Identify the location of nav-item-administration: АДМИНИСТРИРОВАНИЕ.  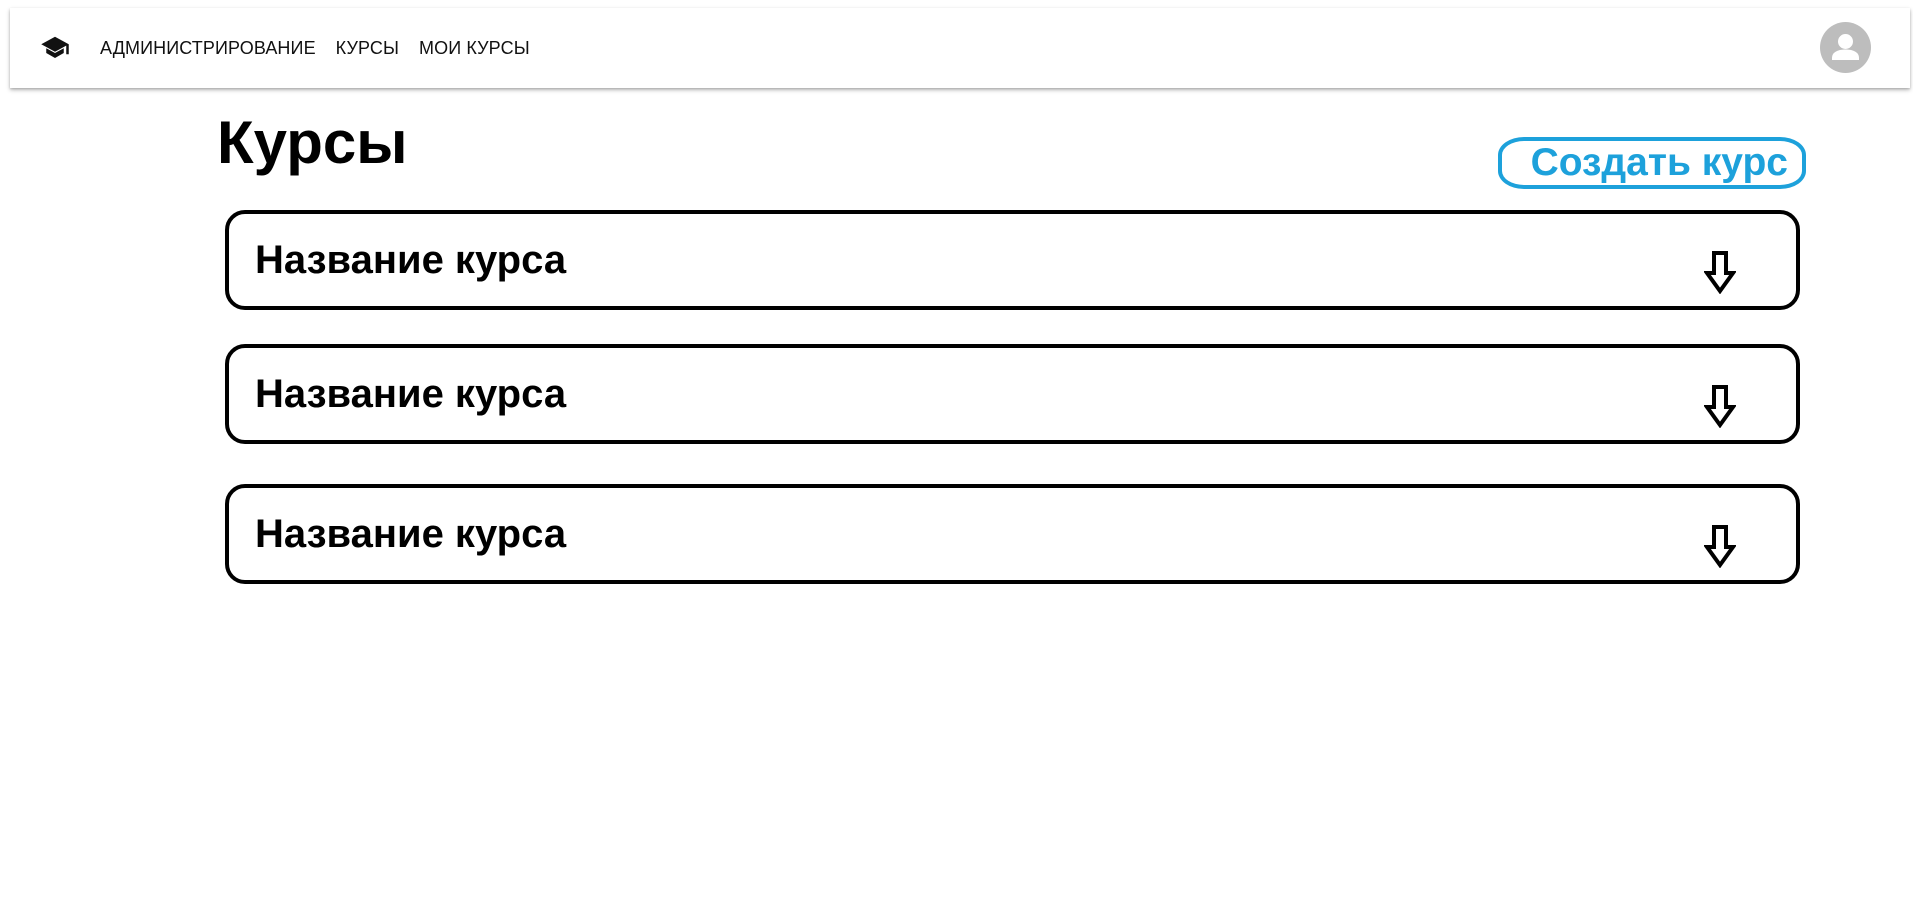
(208, 48).